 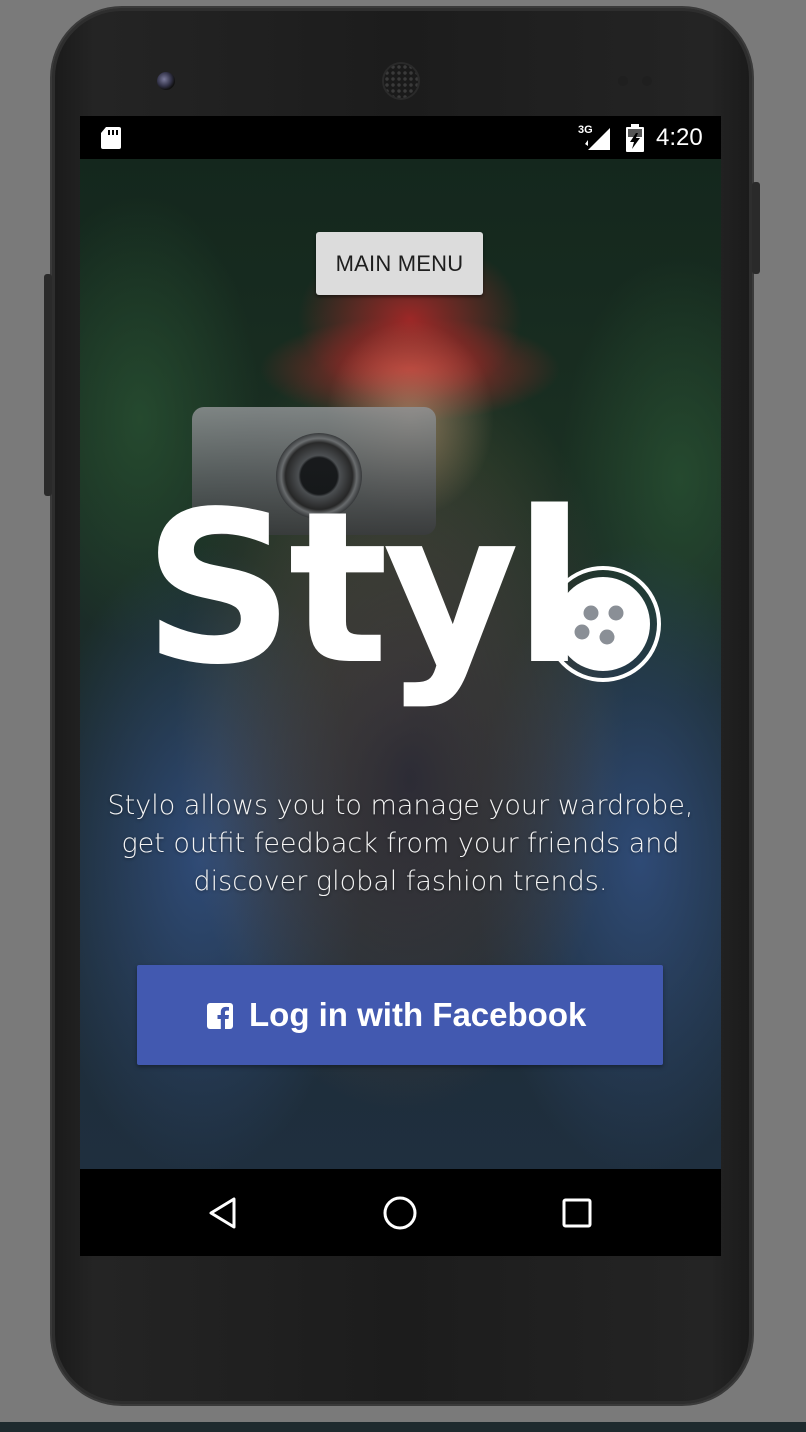 I want to click on light-sensor, so click(x=647, y=81).